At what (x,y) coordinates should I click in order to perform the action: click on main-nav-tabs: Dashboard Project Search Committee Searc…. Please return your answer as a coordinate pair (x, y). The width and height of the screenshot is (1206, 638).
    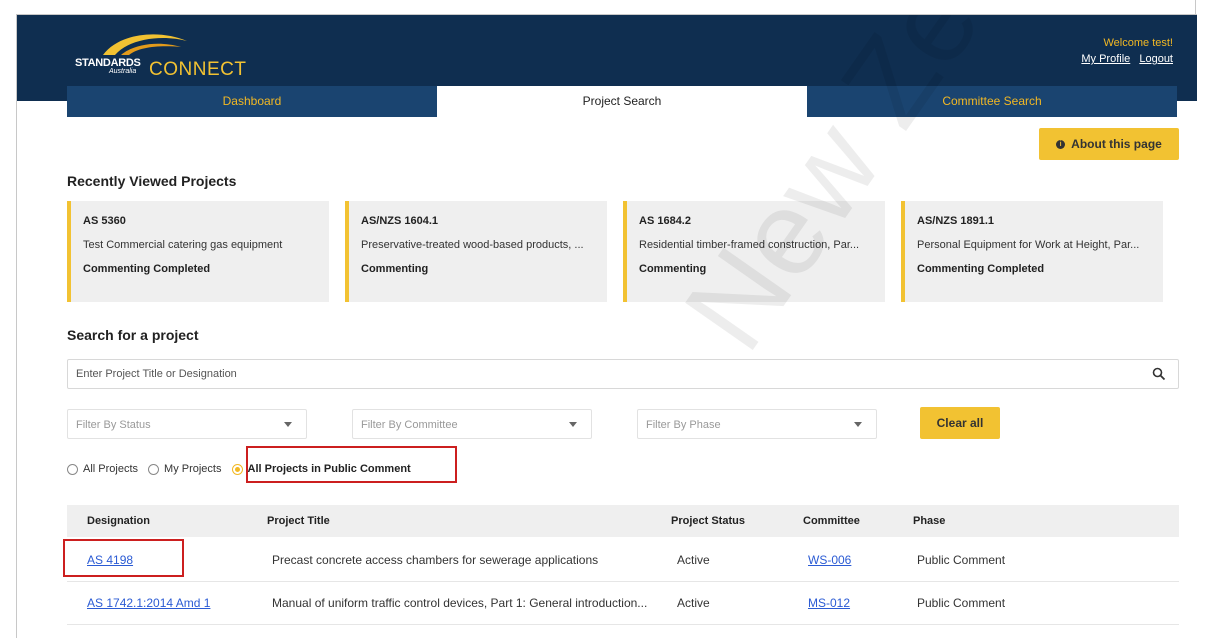
    Looking at the image, I should click on (623, 101).